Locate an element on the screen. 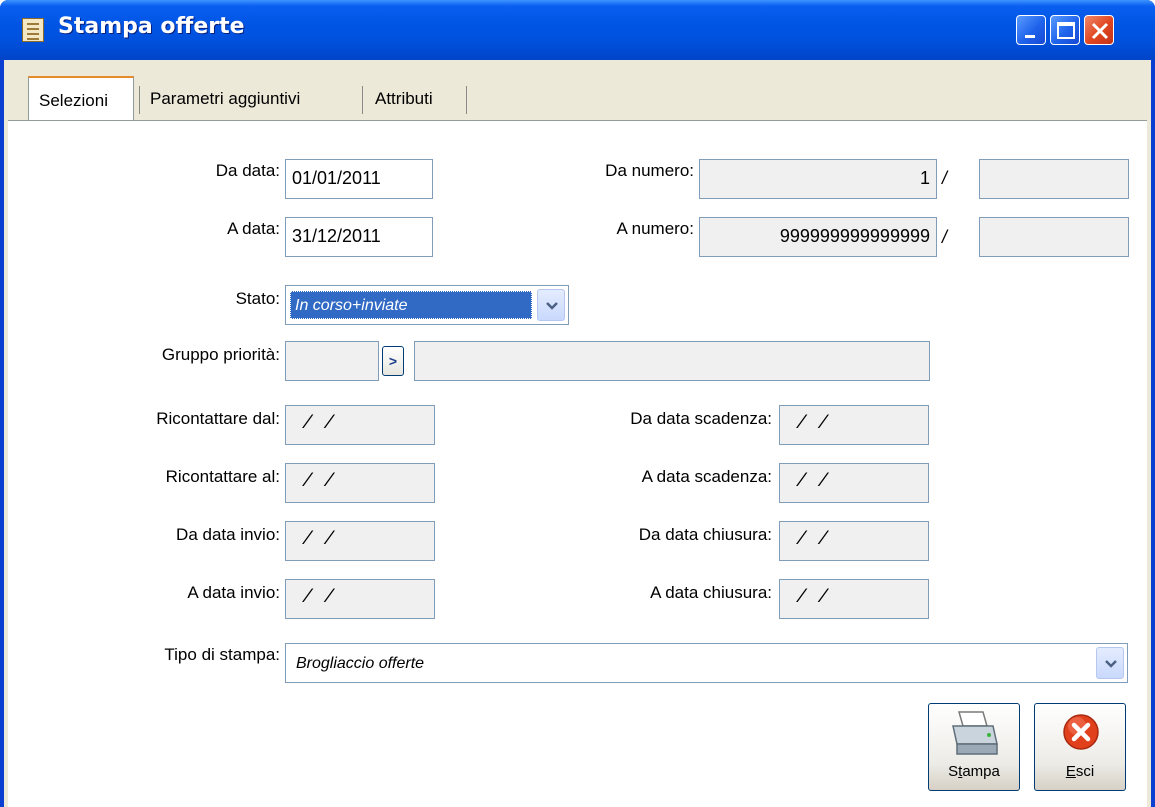 The width and height of the screenshot is (1155, 807). a-data-label: A data: is located at coordinates (253, 228).